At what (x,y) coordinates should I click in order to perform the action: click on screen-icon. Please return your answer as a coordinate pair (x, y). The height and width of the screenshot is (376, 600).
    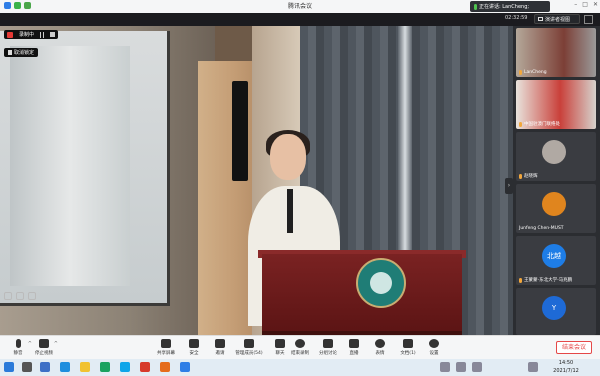
    Looking at the image, I should click on (20, 296).